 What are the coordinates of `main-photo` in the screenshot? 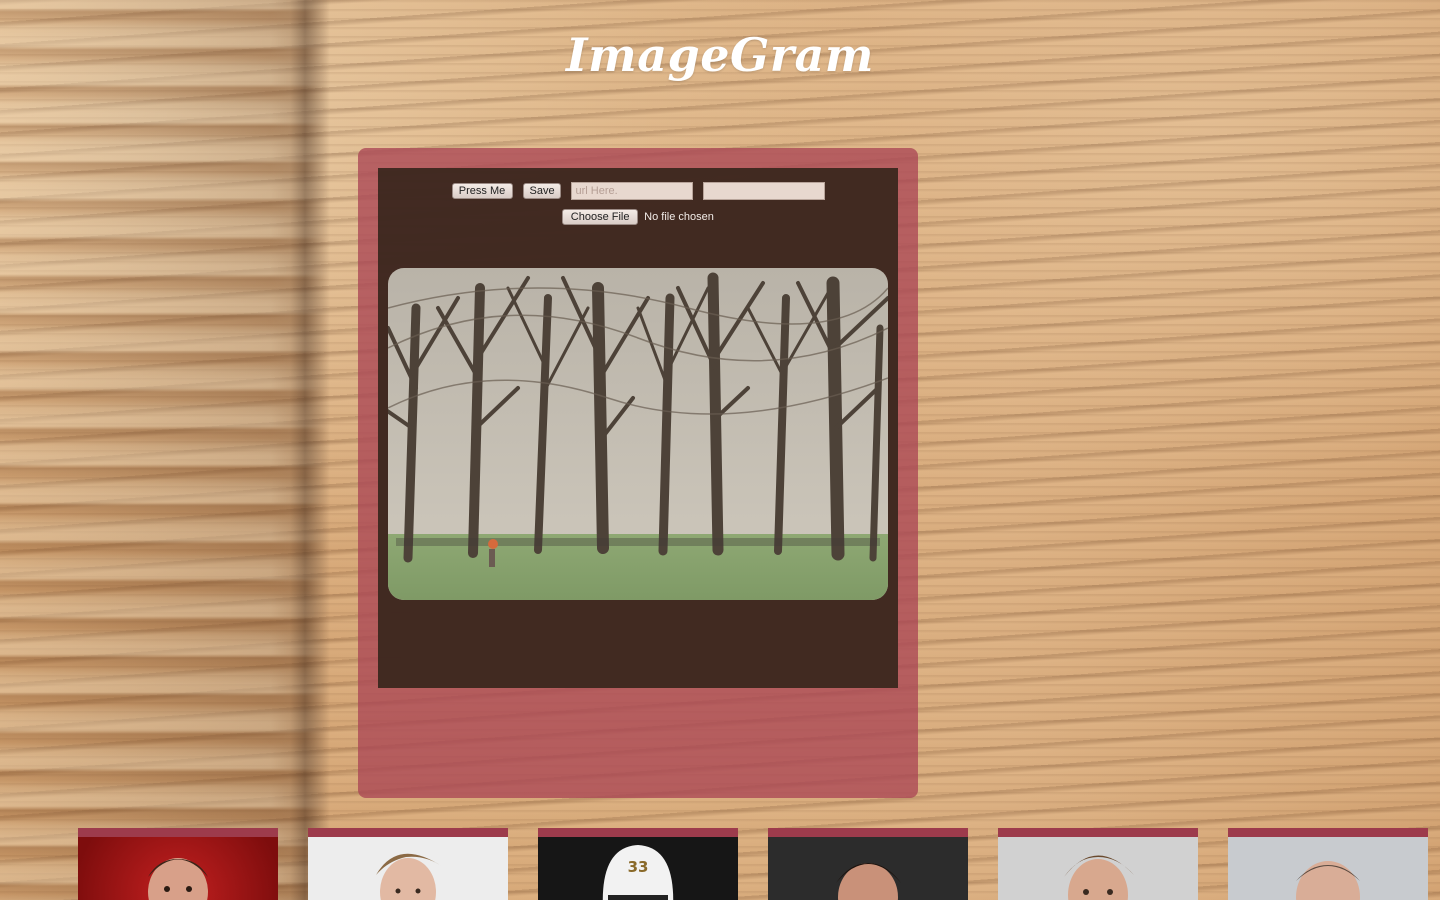 It's located at (638, 434).